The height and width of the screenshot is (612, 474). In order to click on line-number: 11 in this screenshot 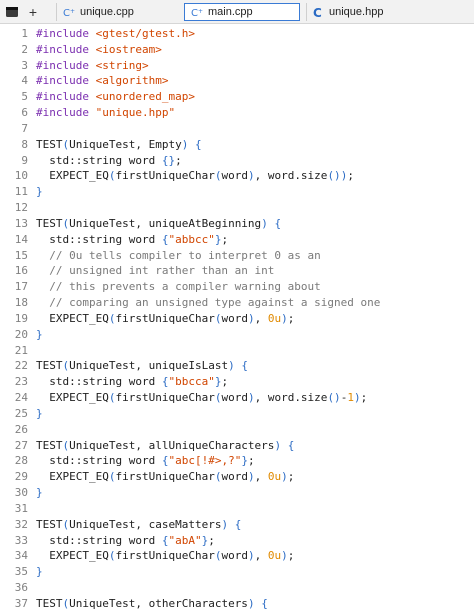, I will do `click(21, 192)`.